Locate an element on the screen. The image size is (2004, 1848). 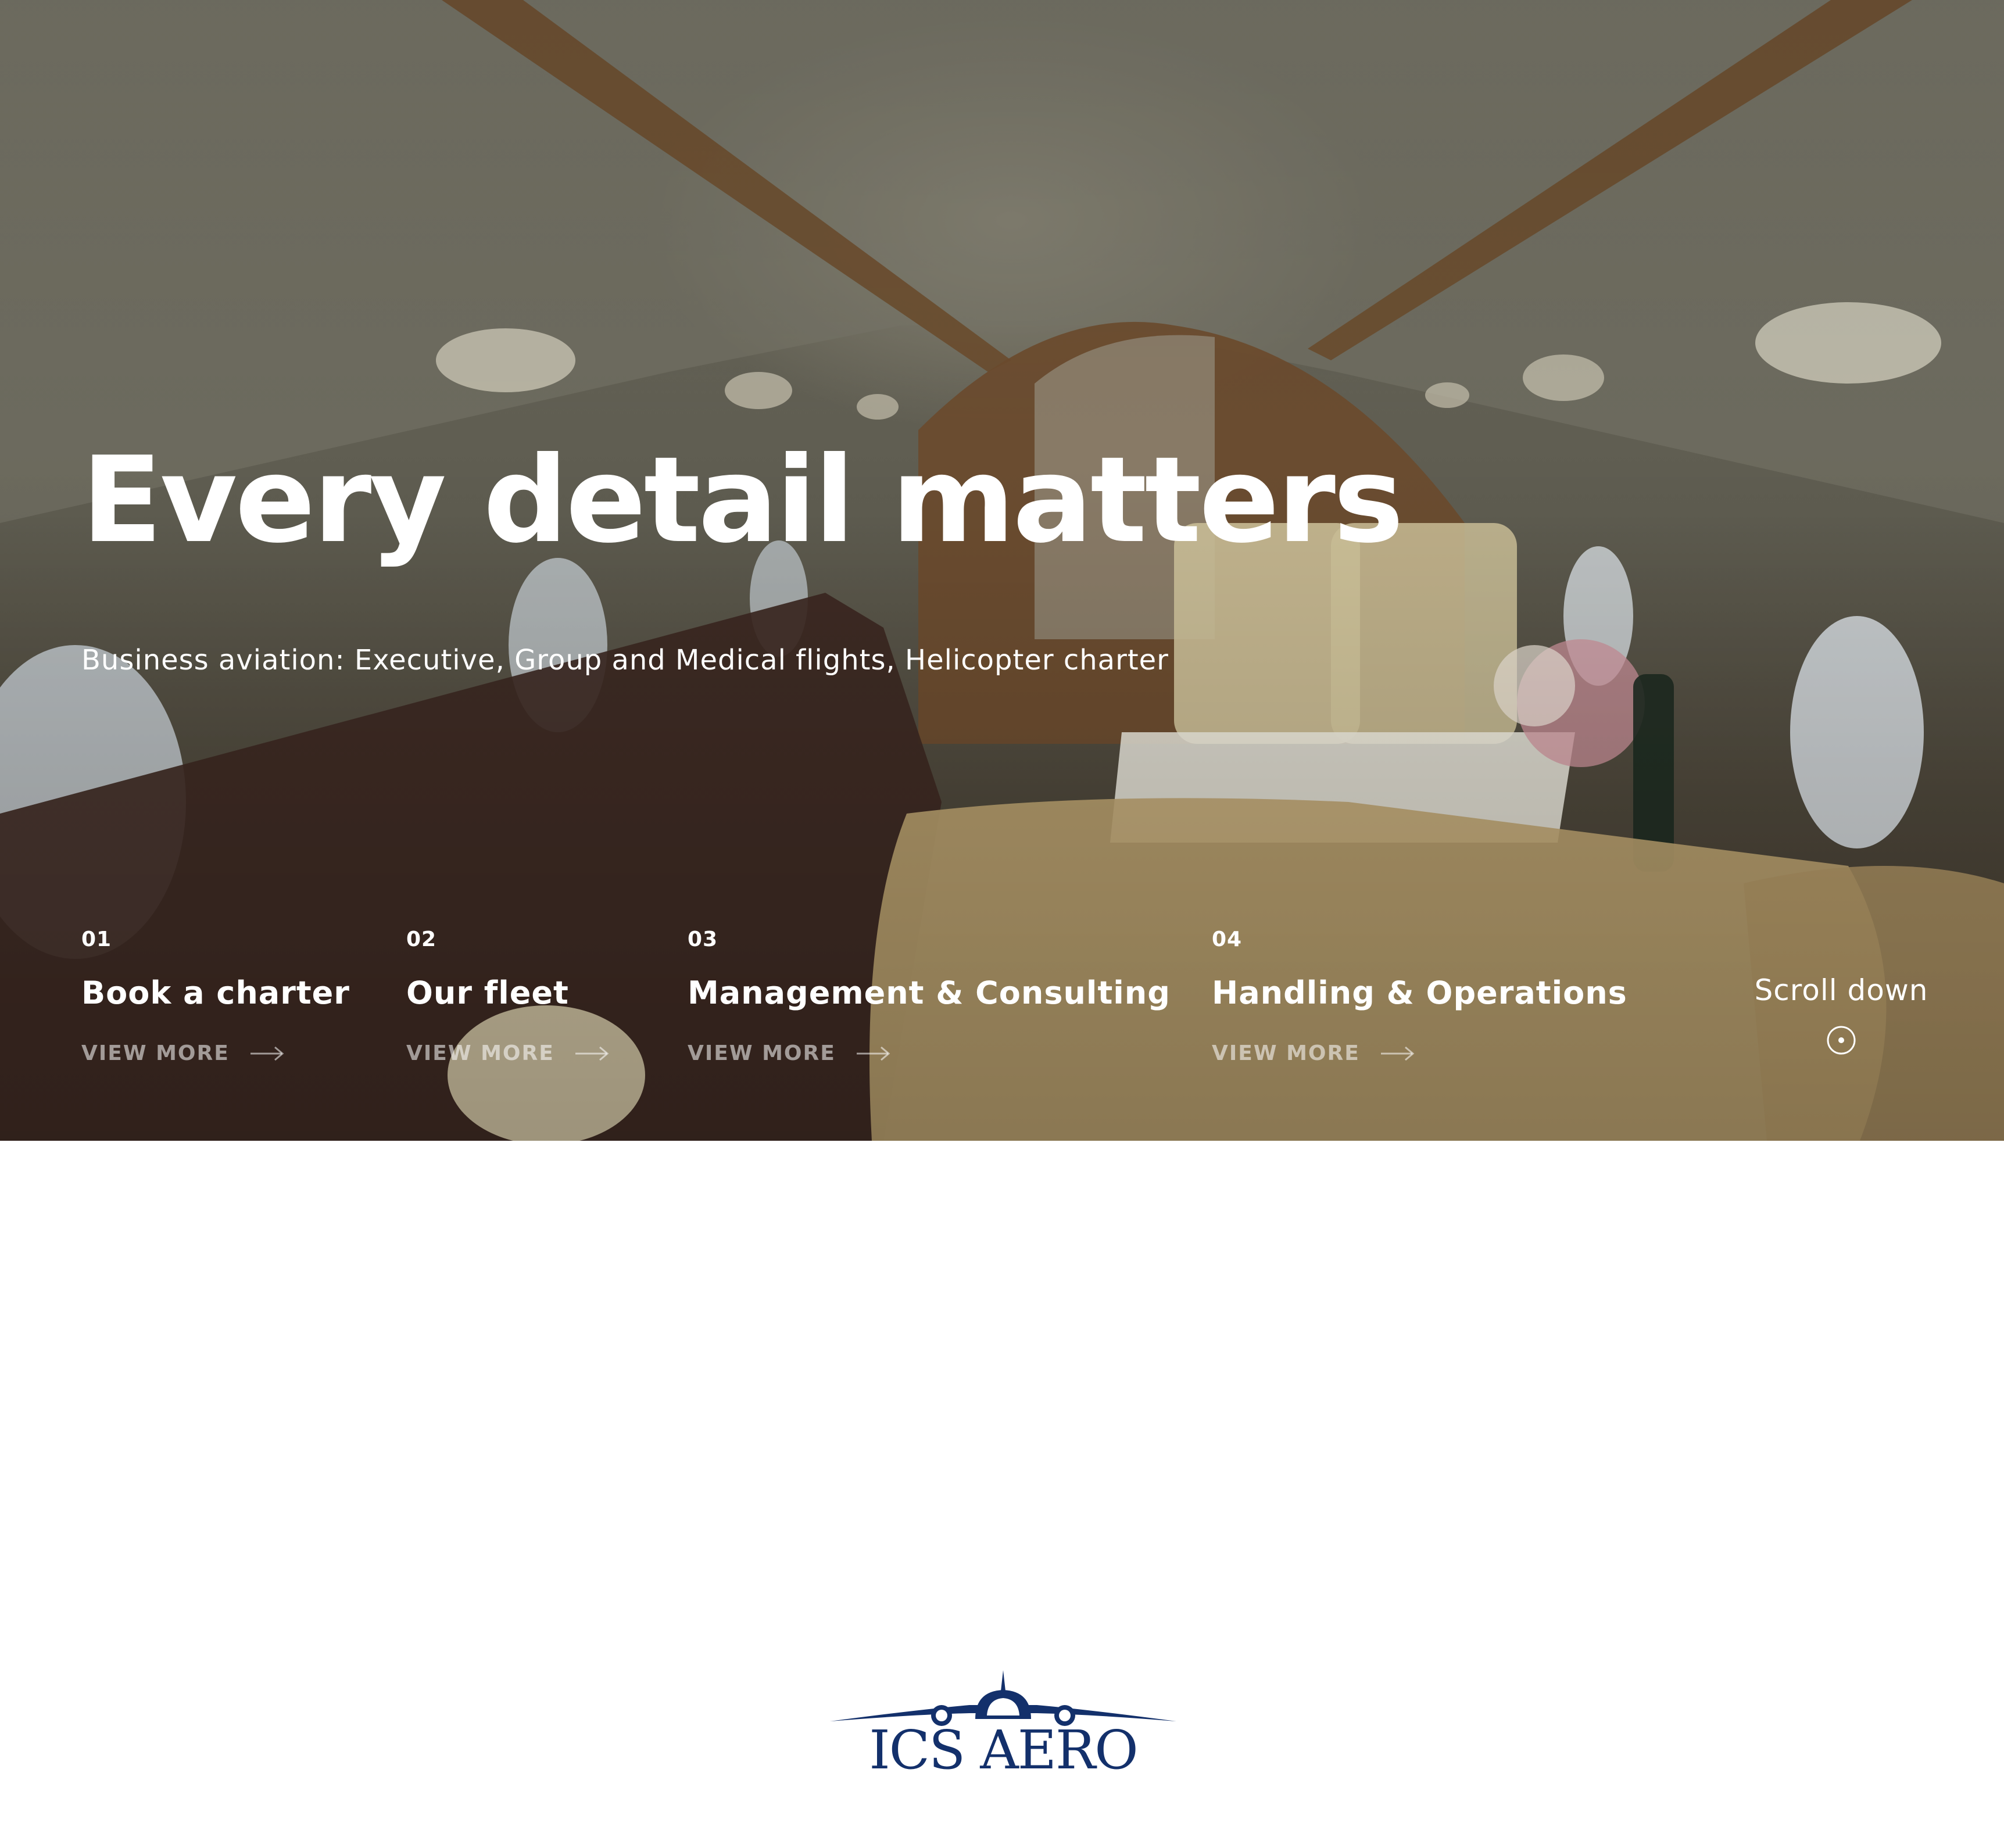
service-title: Handling & Operations is located at coordinates (1419, 993).